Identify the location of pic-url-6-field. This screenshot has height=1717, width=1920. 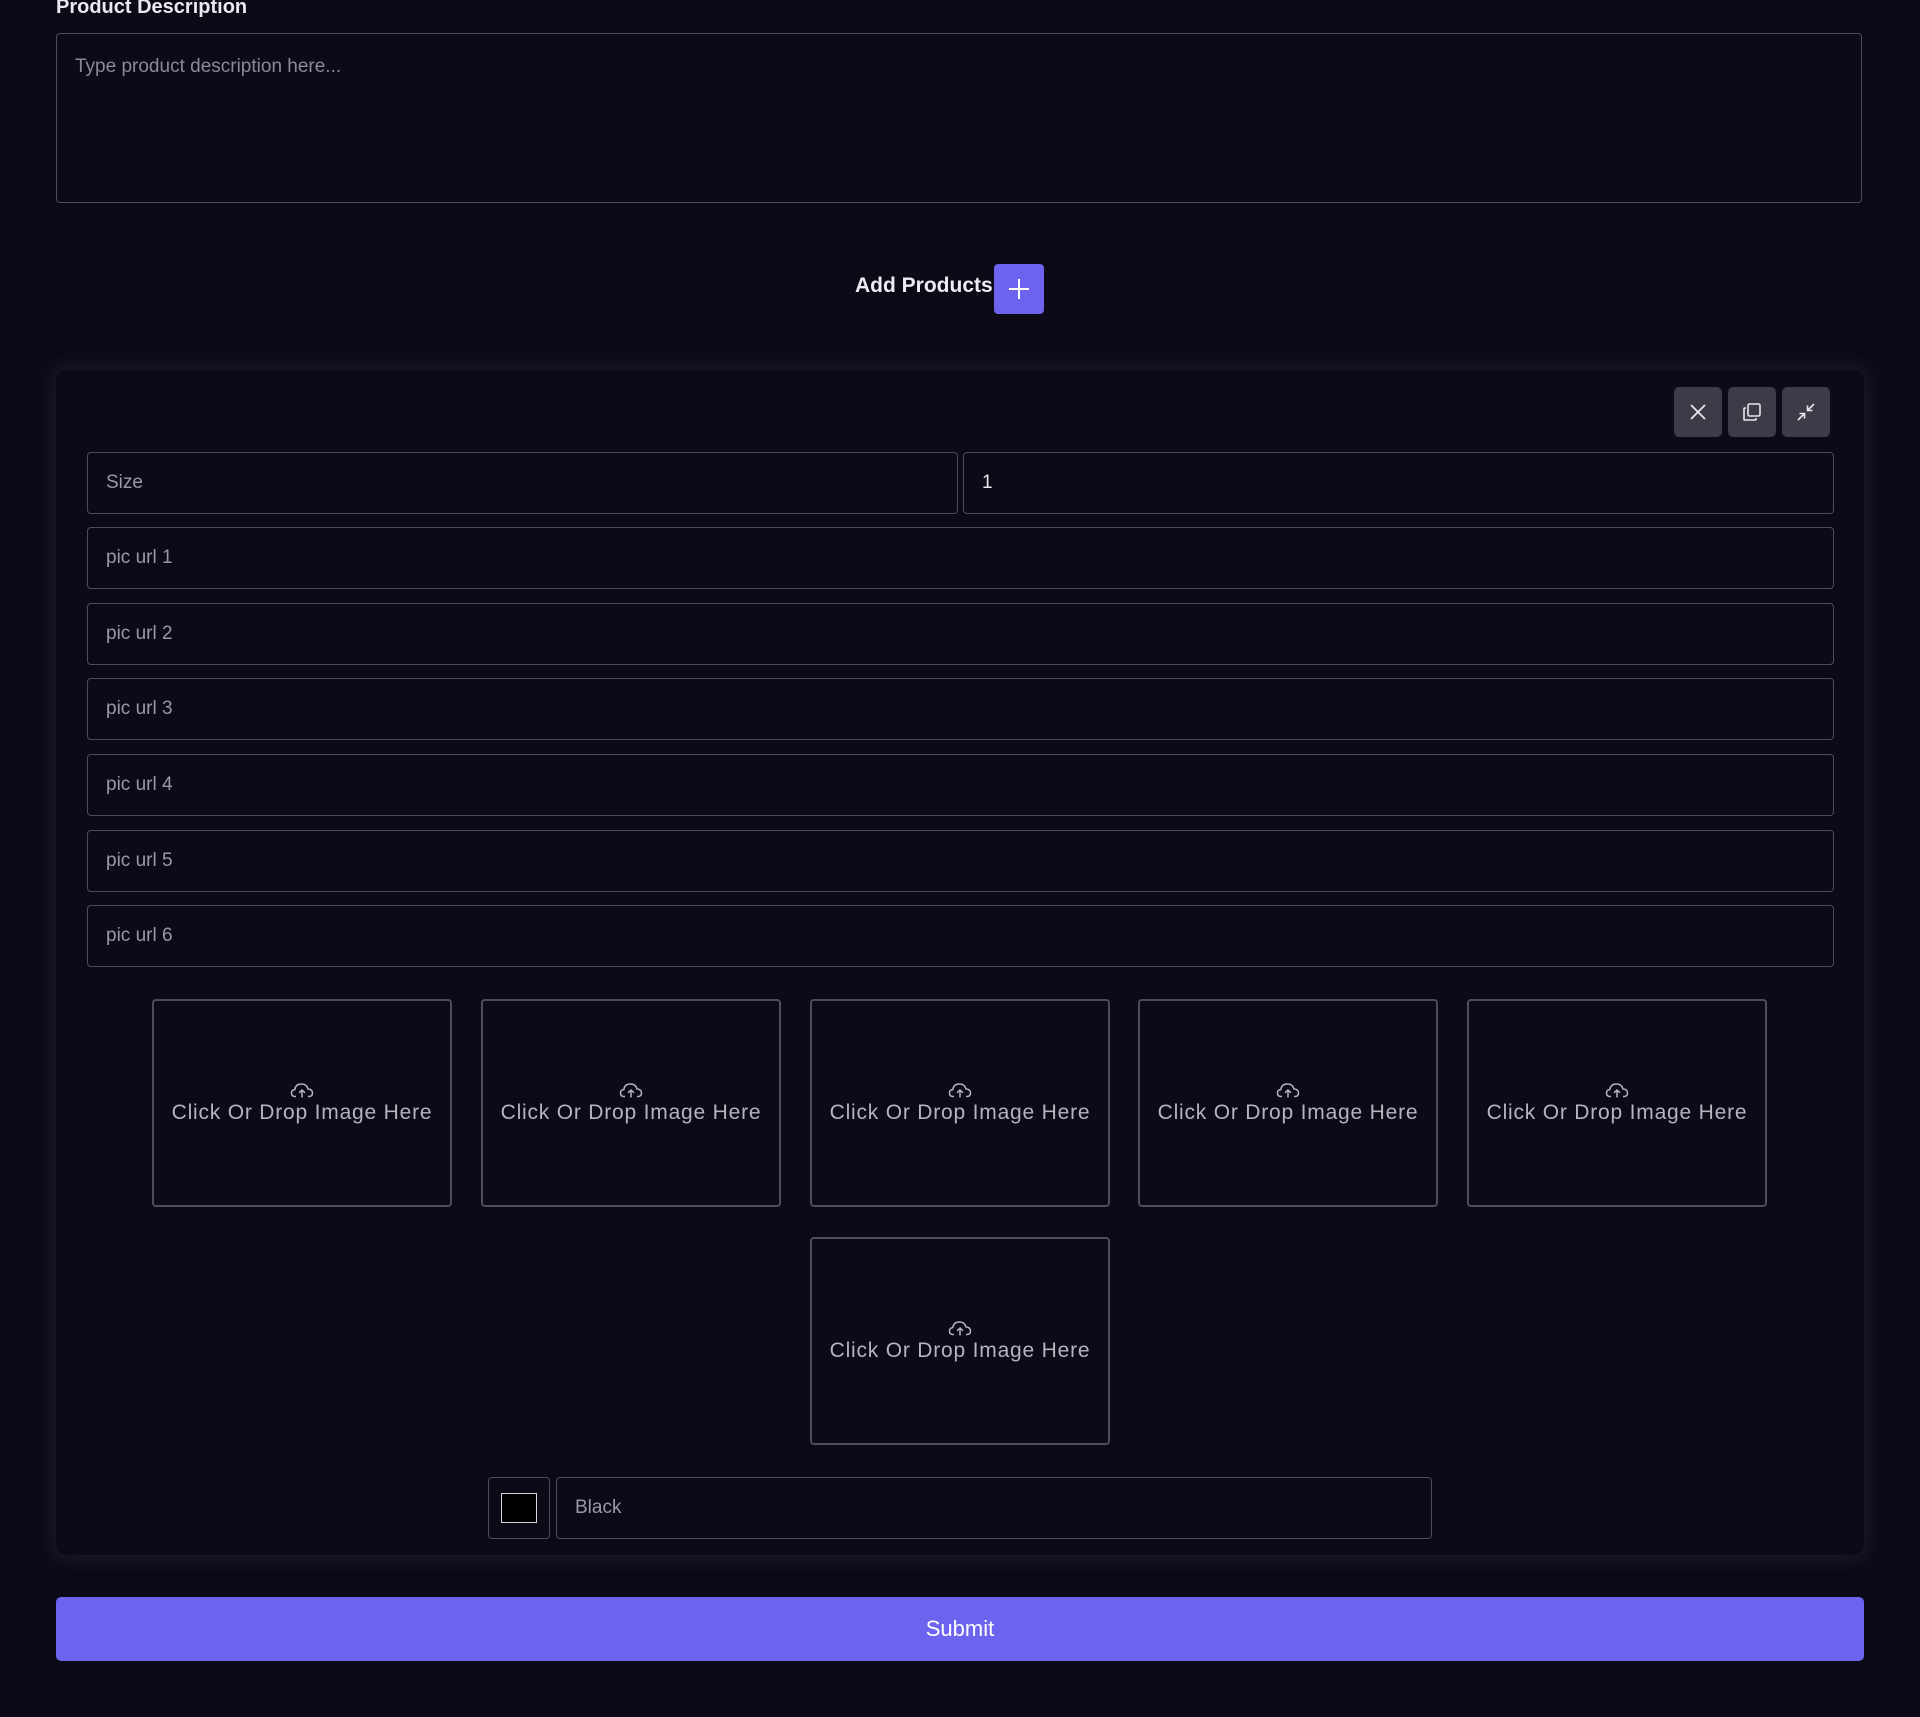
(960, 936).